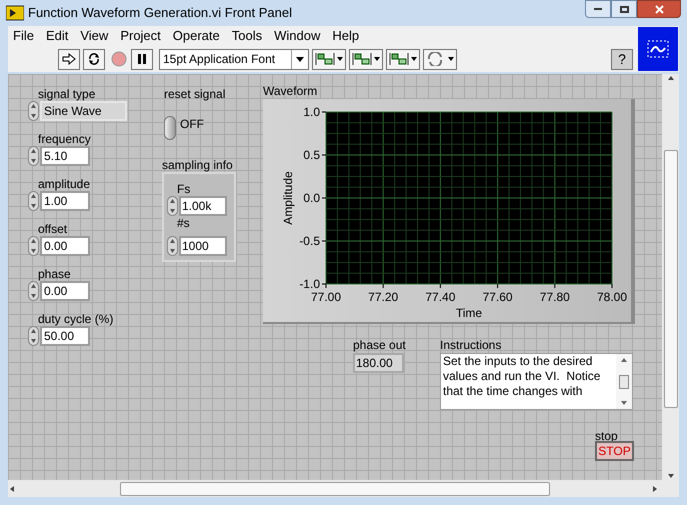  Describe the element at coordinates (67, 94) in the screenshot. I see `control-label: signal type` at that location.